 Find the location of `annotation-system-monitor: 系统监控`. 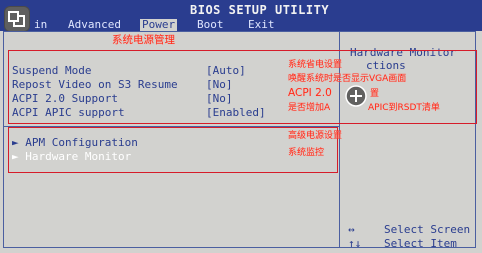

annotation-system-monitor: 系统监控 is located at coordinates (306, 153).